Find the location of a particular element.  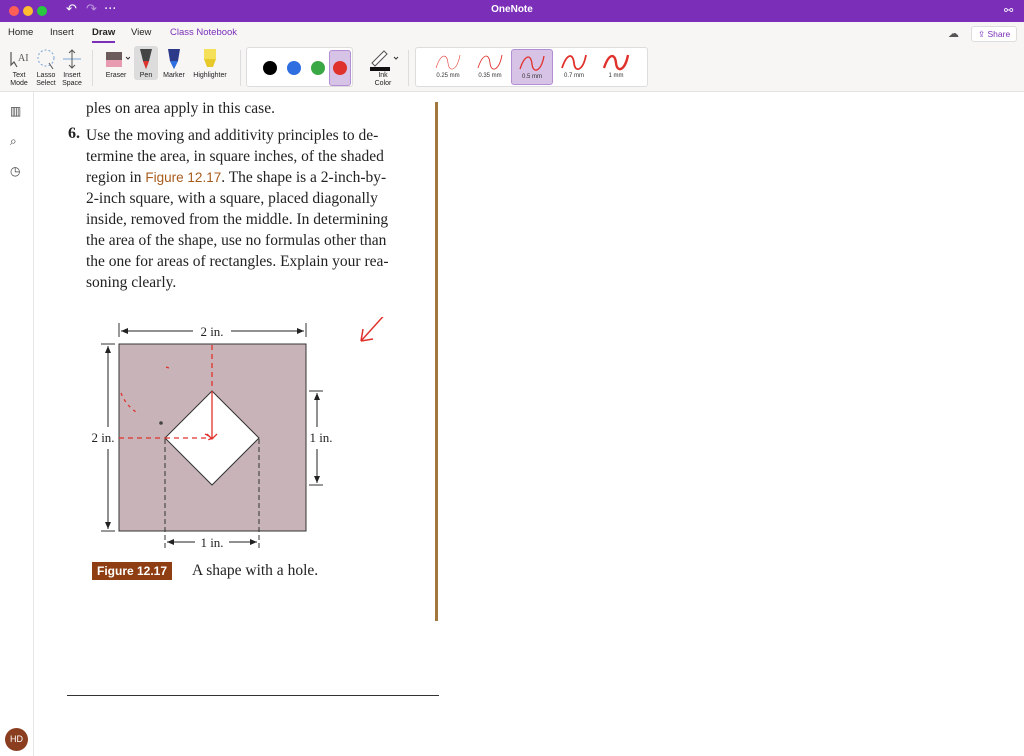

text-fragment: . The shape is a 2-inch-by- is located at coordinates (304, 177).